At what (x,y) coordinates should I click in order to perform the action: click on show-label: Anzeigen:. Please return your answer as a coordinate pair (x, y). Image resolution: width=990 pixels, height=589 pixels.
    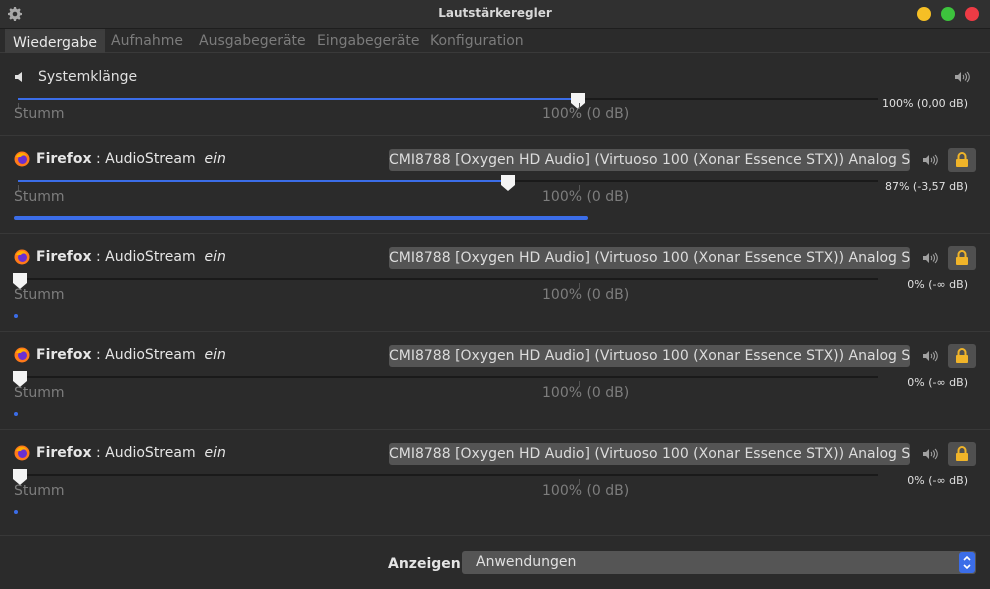
    Looking at the image, I should click on (427, 564).